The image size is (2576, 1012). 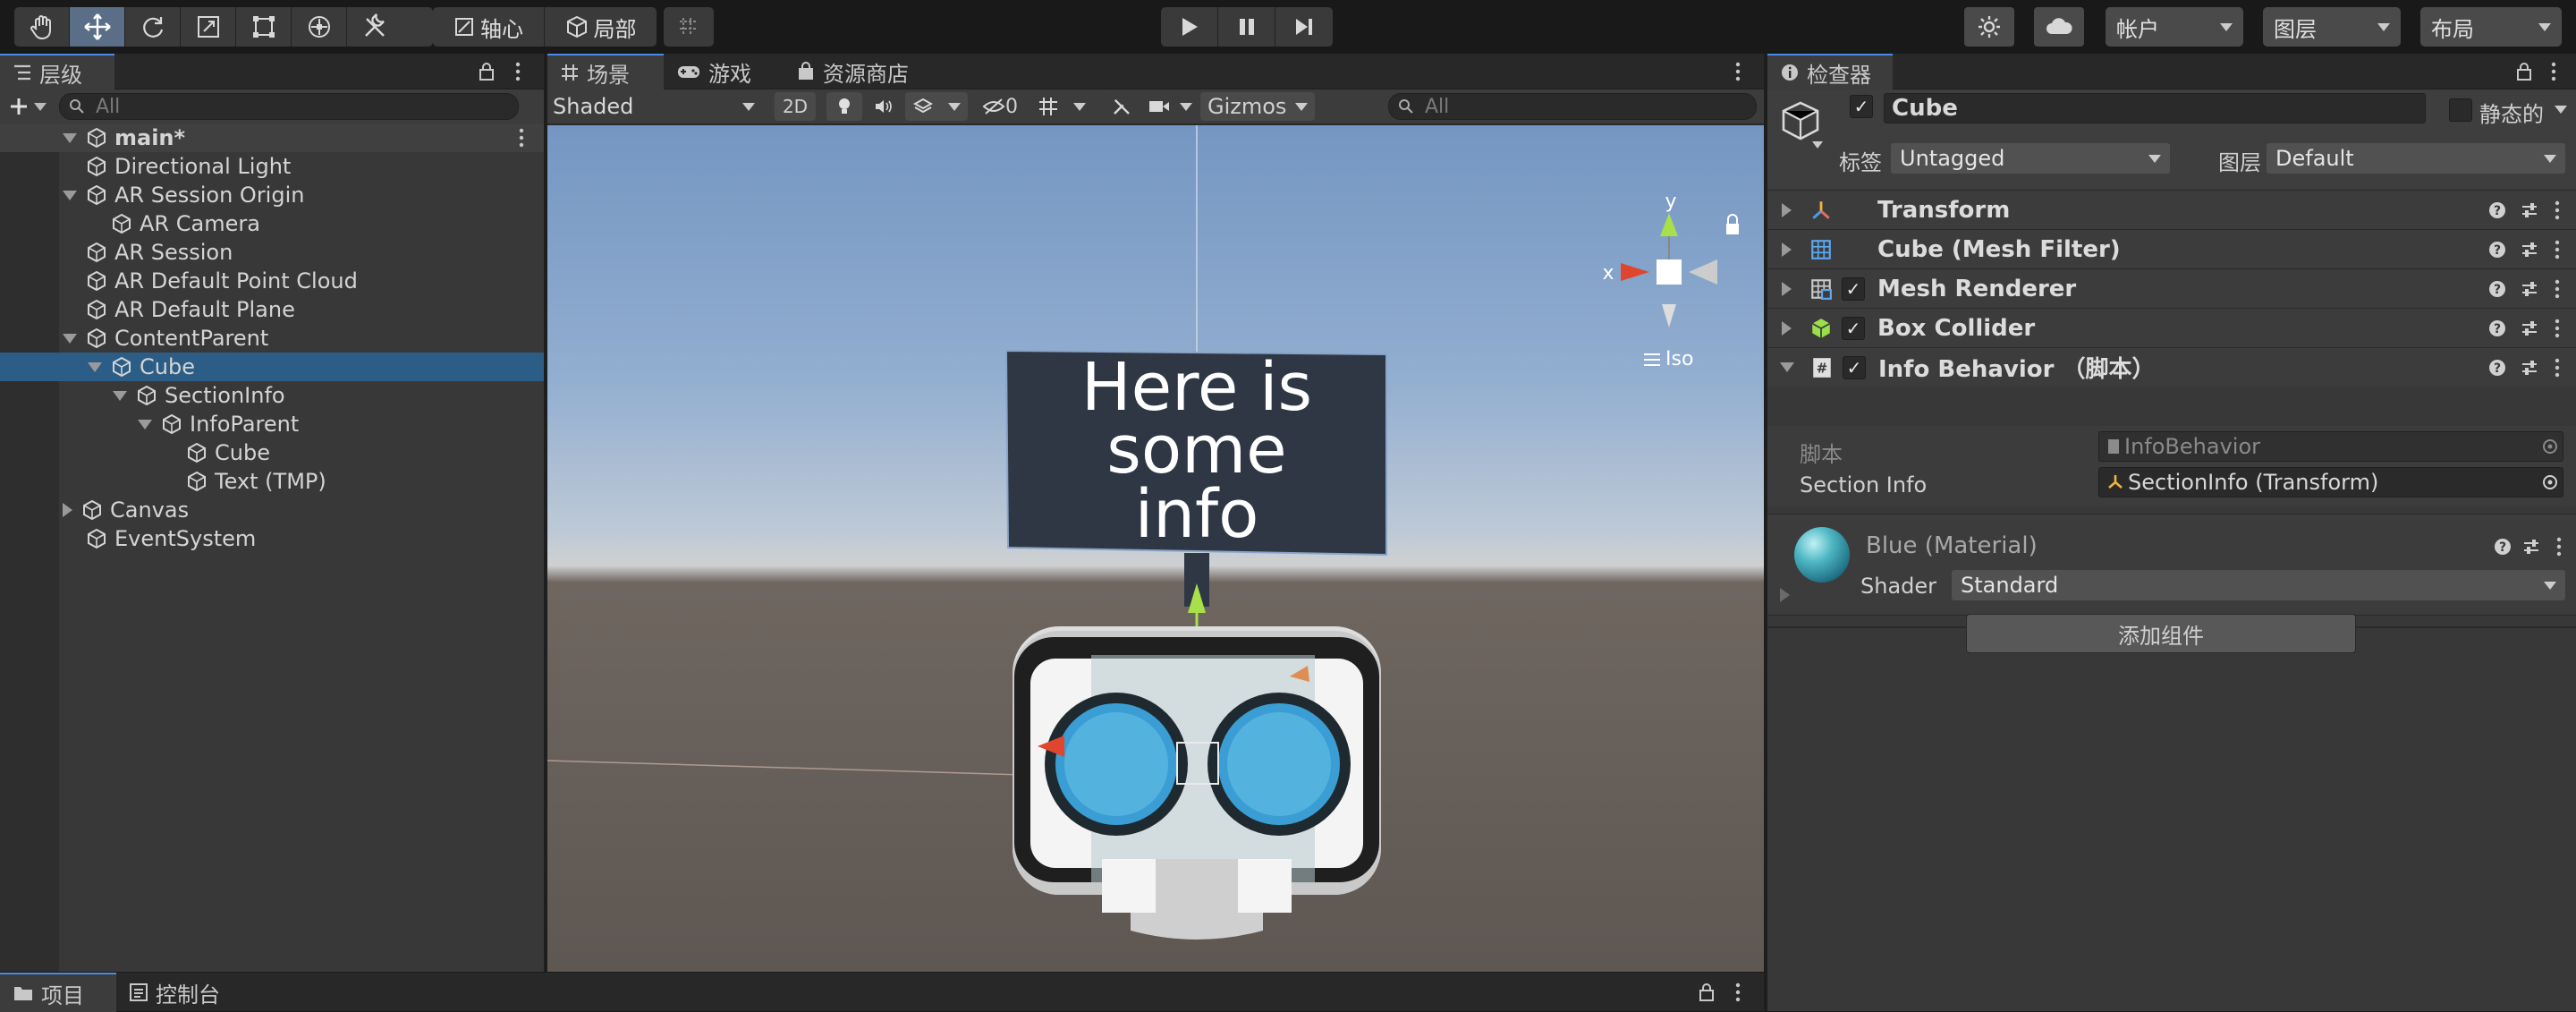 What do you see at coordinates (272, 338) in the screenshot?
I see `hierarchy-item: ContentParent` at bounding box center [272, 338].